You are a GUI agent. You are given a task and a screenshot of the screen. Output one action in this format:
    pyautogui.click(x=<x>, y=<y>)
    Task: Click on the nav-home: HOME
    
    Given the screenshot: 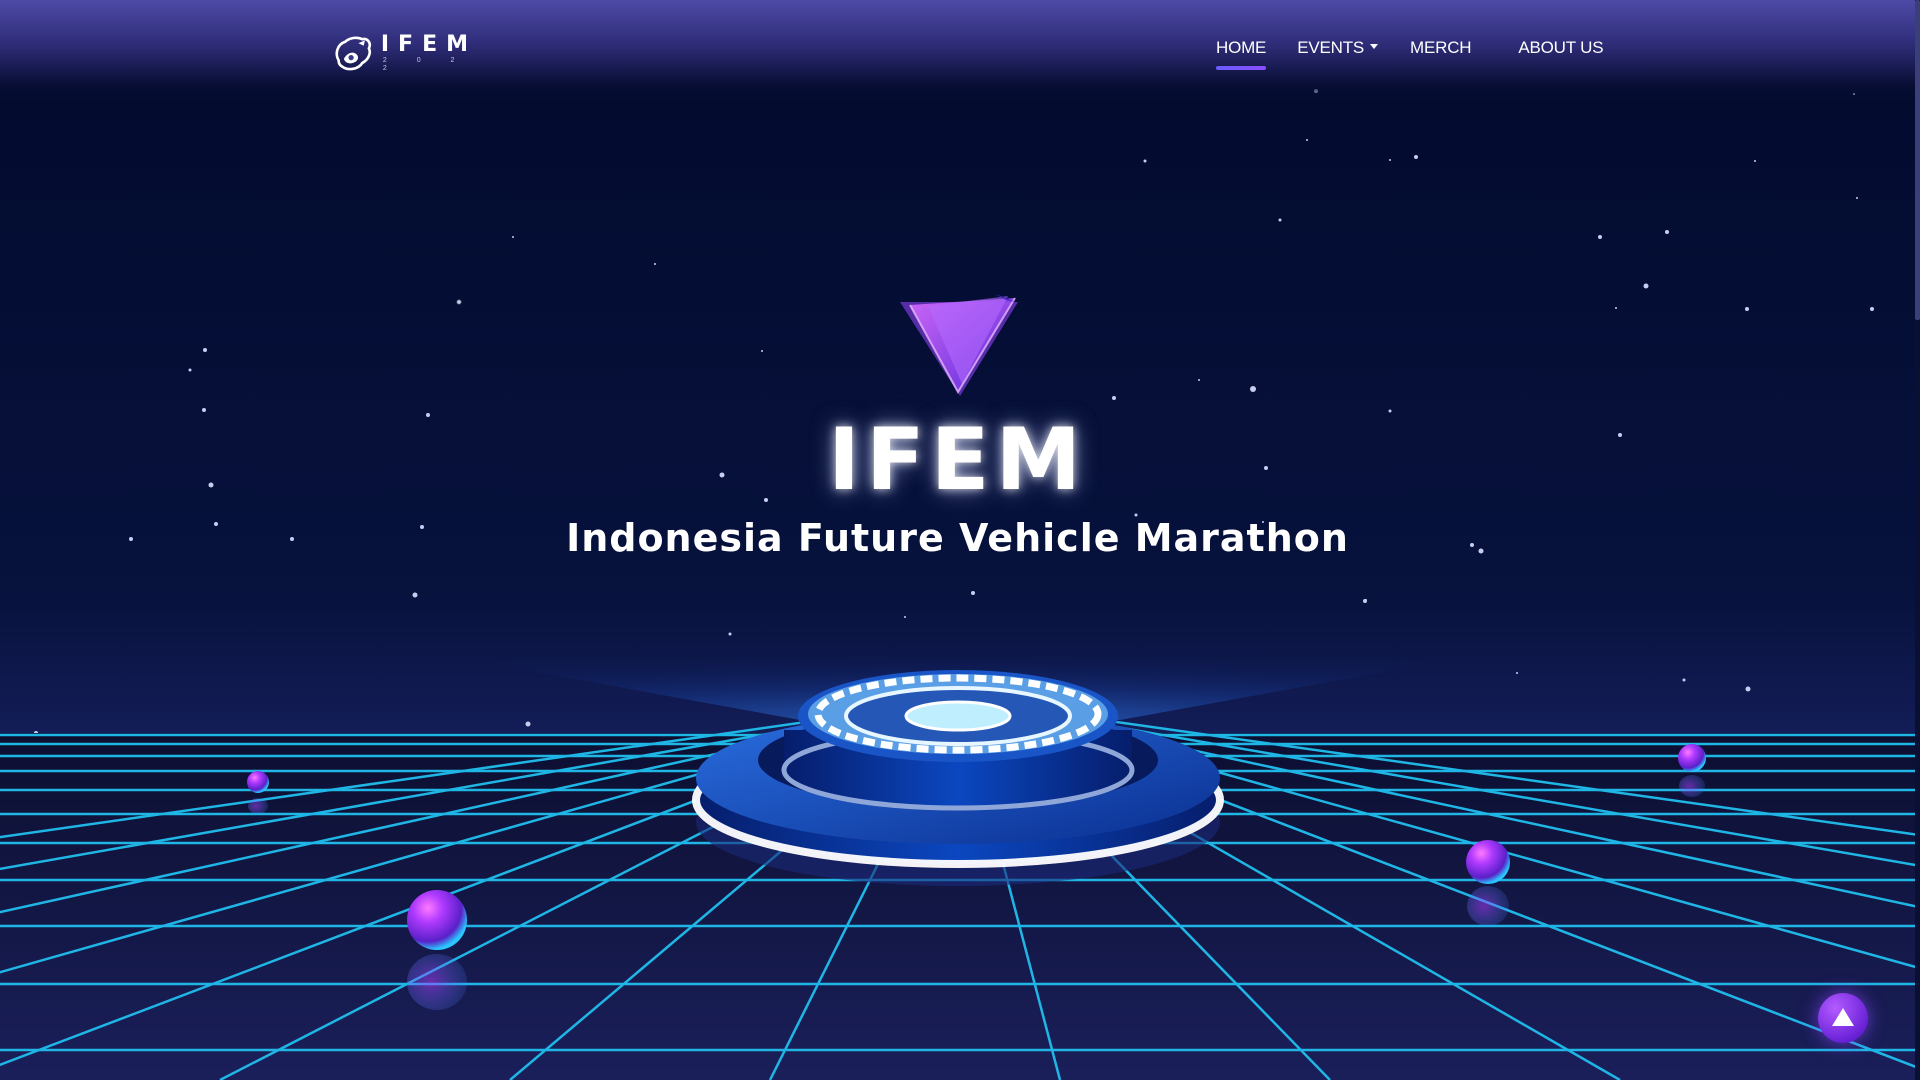 What is the action you would take?
    pyautogui.click(x=1241, y=54)
    